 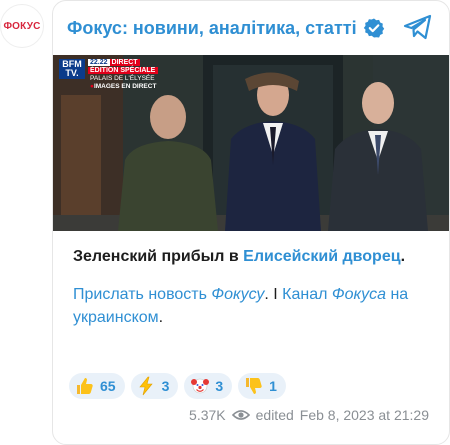 What do you see at coordinates (273, 386) in the screenshot?
I see `reaction-count: 1` at bounding box center [273, 386].